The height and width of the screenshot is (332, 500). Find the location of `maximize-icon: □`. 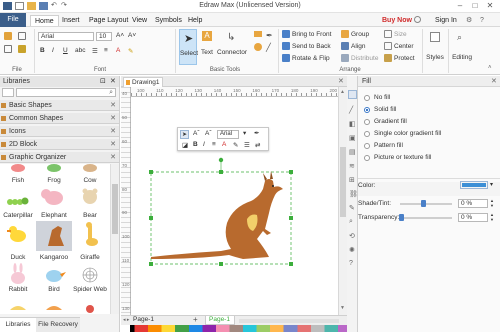

maximize-icon: □ is located at coordinates (475, 6).